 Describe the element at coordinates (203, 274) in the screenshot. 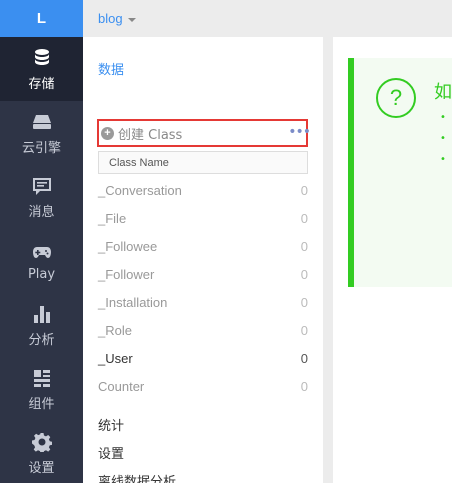

I see `class-item-follower: _Follower 0` at that location.